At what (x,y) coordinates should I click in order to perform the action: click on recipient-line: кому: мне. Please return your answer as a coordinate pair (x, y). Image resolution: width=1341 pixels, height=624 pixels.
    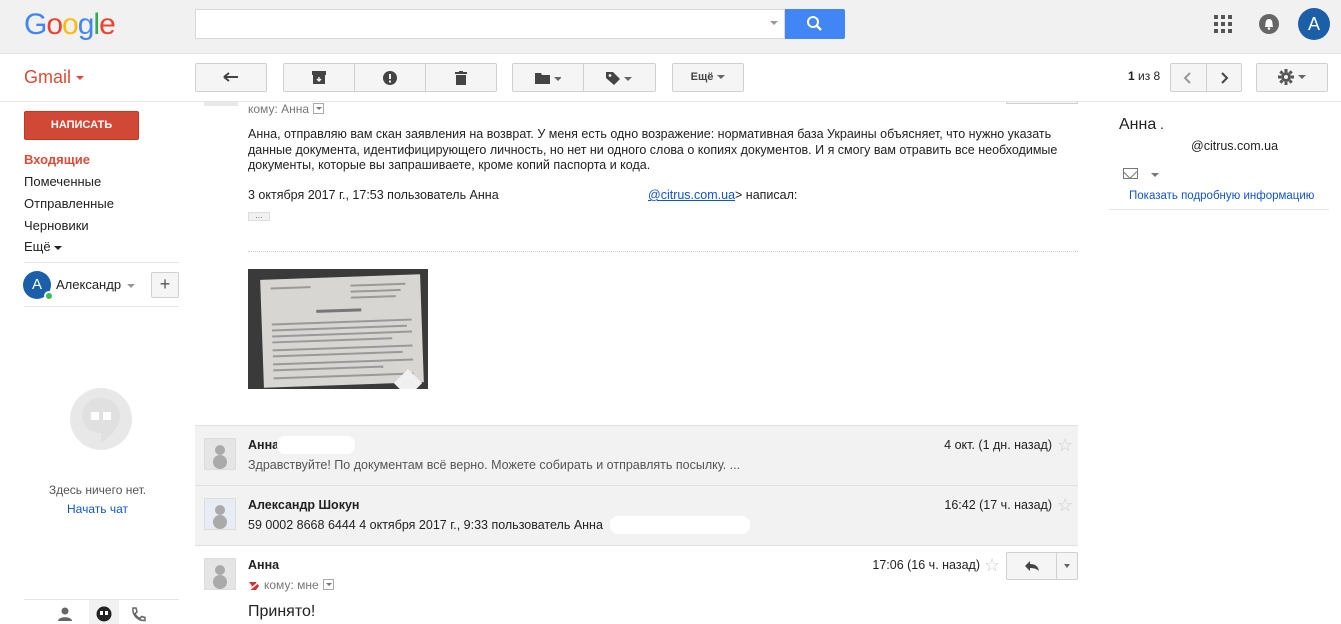
    Looking at the image, I should click on (290, 585).